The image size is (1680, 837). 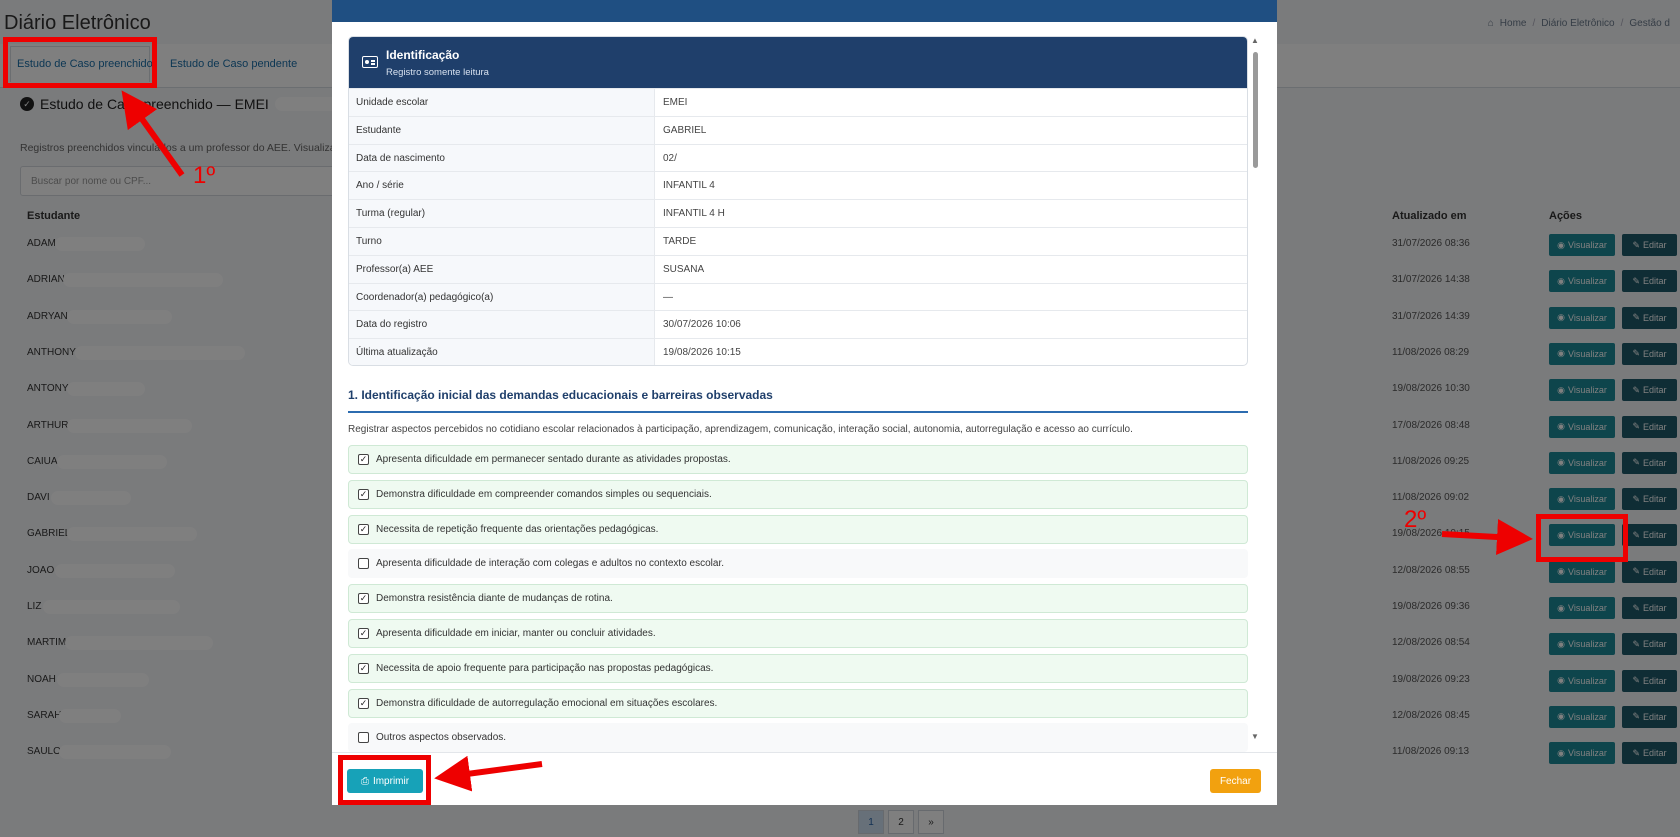 I want to click on field-value: 02/, so click(x=670, y=158).